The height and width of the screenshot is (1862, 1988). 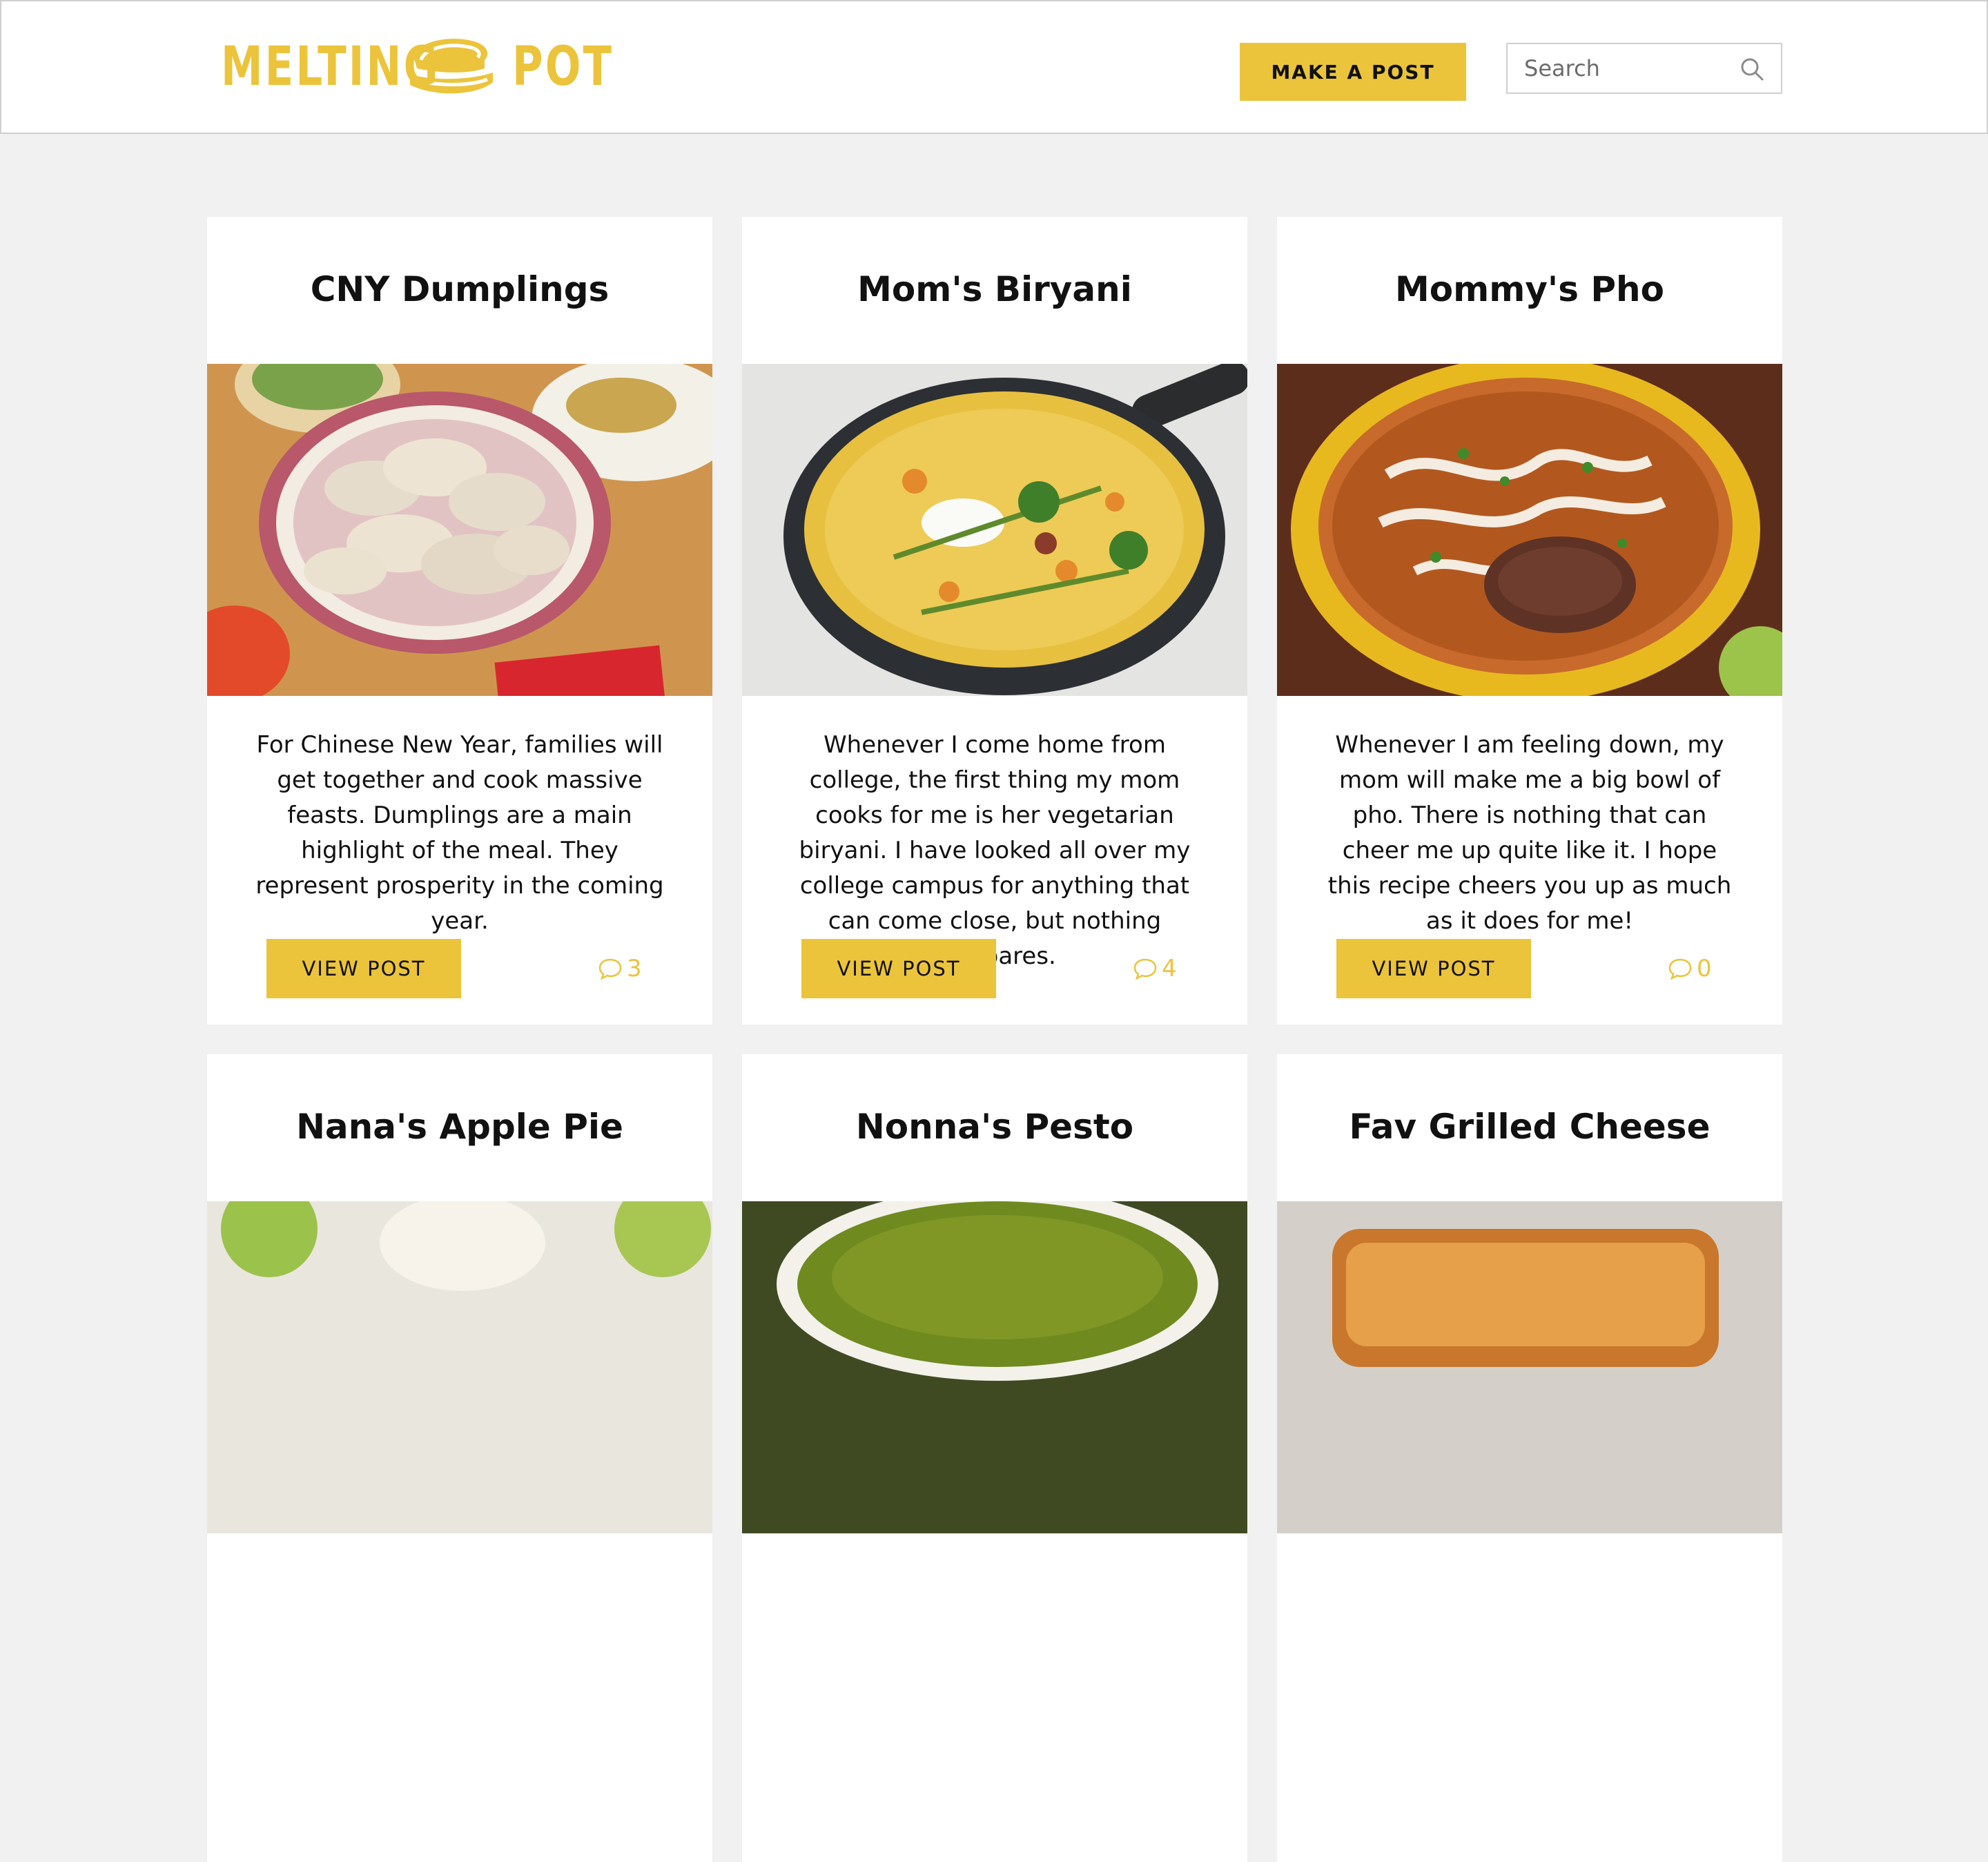 What do you see at coordinates (994, 289) in the screenshot?
I see `post-title: Mom's Biryani` at bounding box center [994, 289].